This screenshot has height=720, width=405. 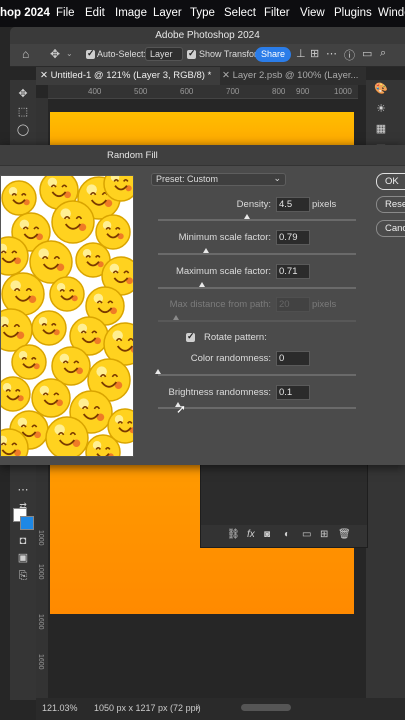 What do you see at coordinates (287, 534) in the screenshot?
I see `adjustment-layer-icon: ◐` at bounding box center [287, 534].